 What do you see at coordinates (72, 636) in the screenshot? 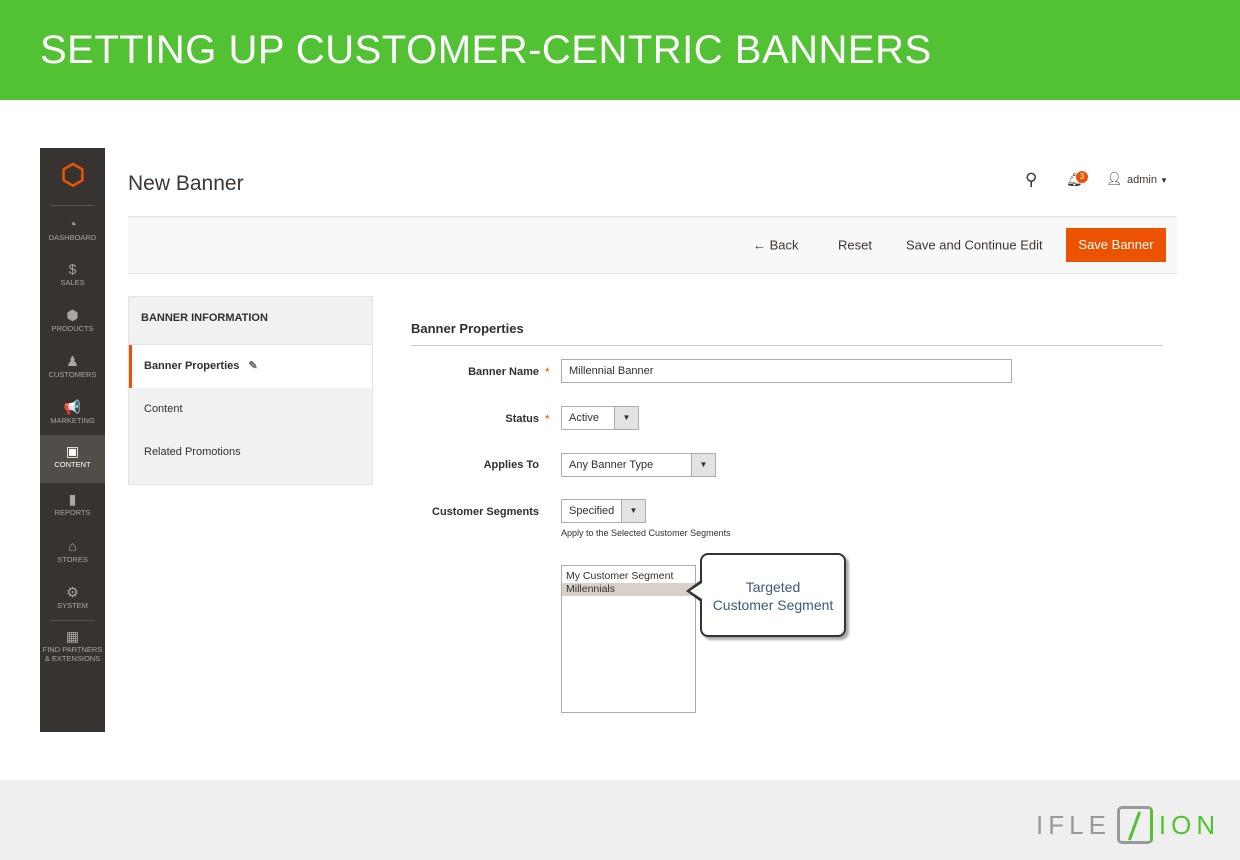
I see `blocks-icon: ▦` at bounding box center [72, 636].